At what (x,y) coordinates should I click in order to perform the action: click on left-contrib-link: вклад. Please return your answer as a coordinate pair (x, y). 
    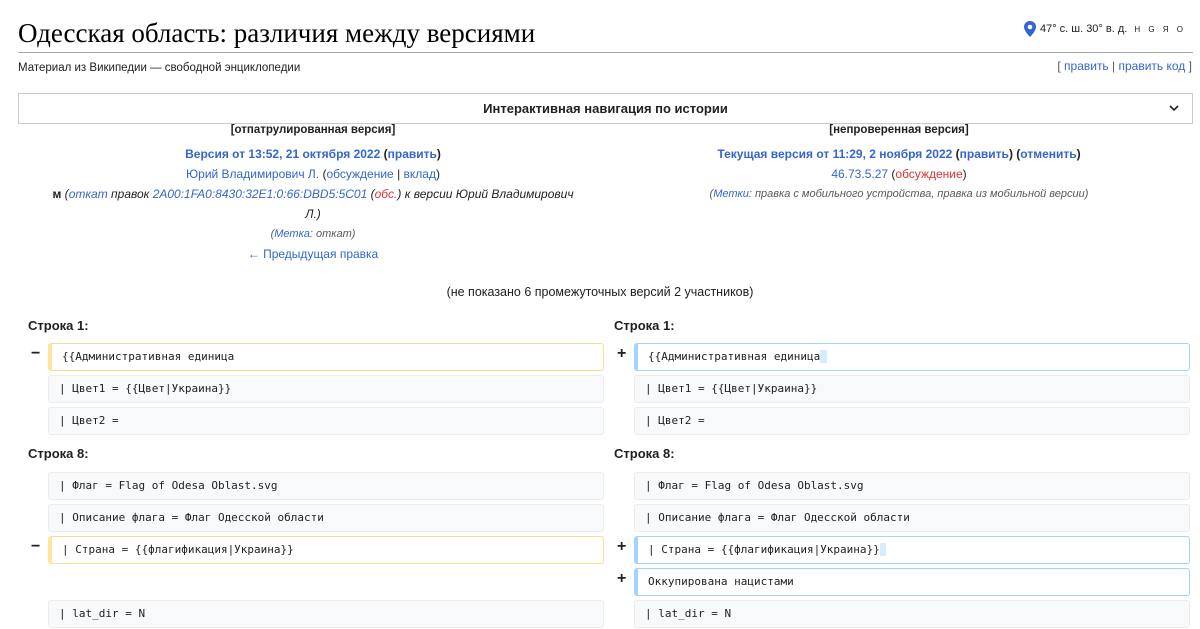
    Looking at the image, I should click on (420, 174).